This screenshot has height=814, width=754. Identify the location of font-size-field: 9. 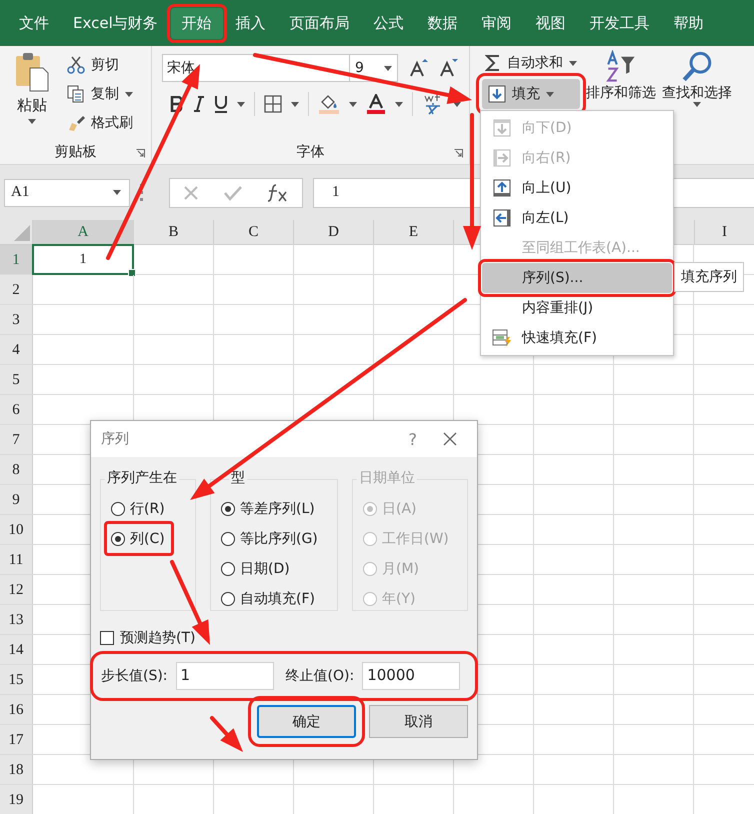
(374, 68).